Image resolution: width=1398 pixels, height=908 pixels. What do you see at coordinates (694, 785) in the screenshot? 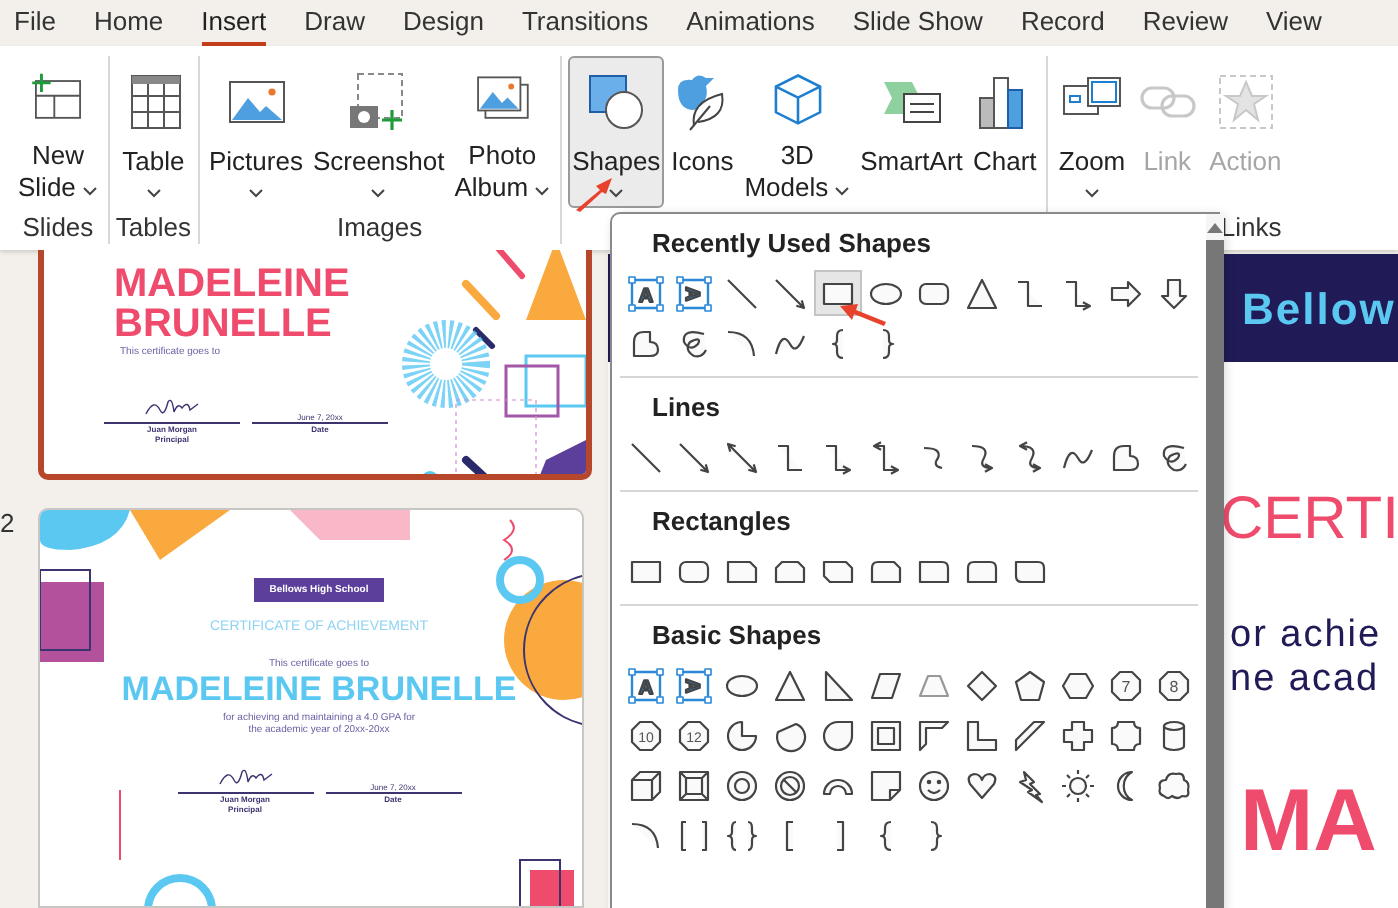
I see `bevel-icon` at bounding box center [694, 785].